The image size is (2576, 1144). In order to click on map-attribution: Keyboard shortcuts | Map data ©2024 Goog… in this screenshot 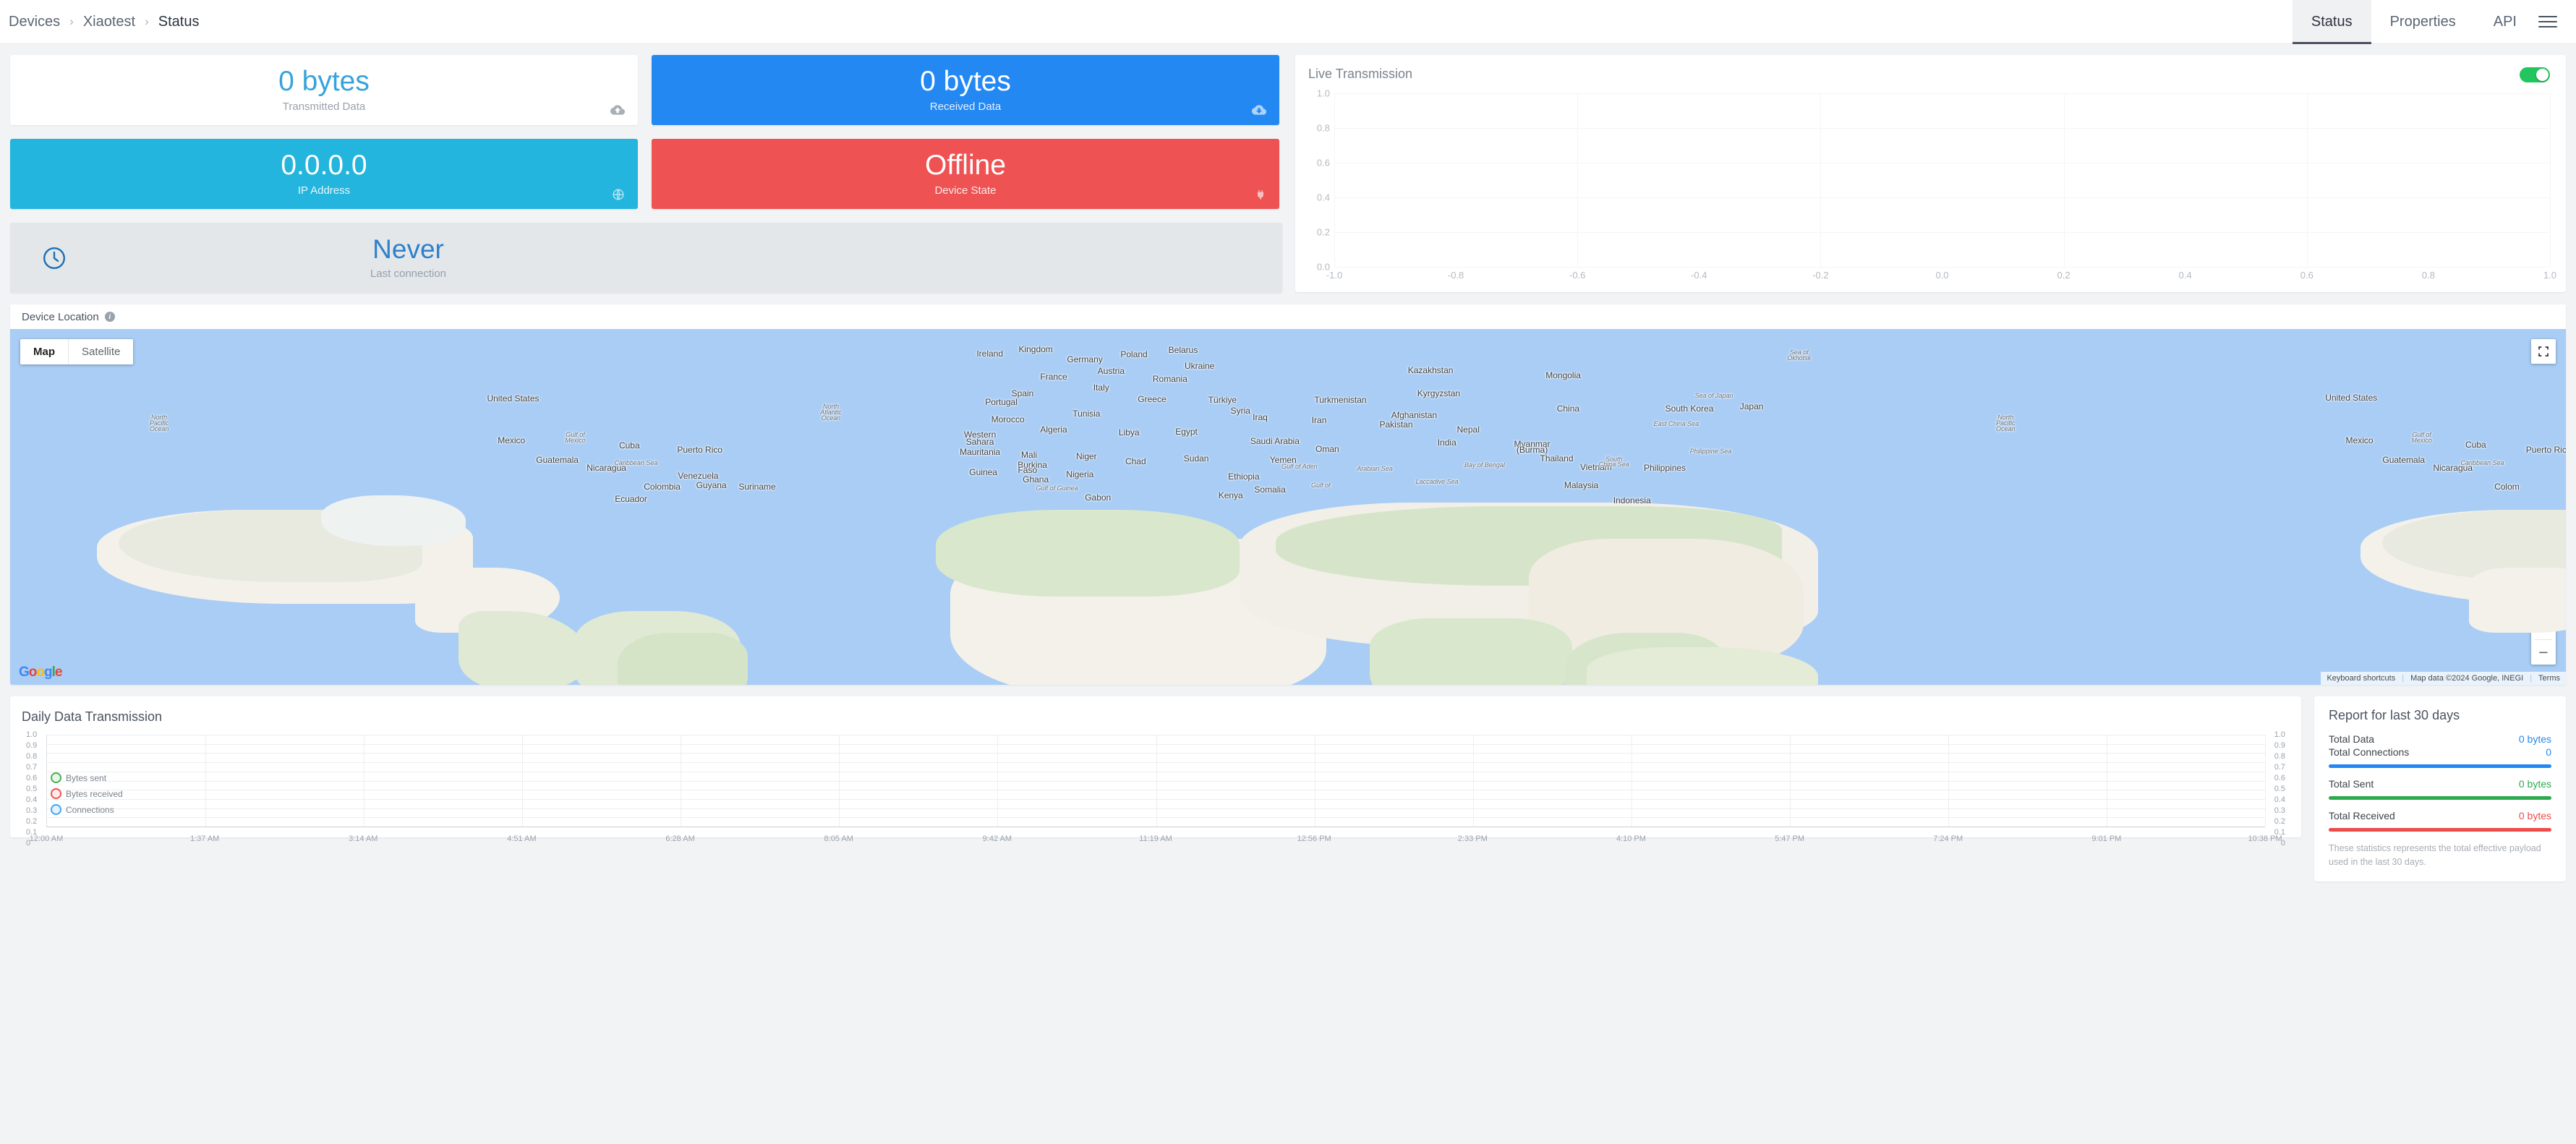, I will do `click(2443, 678)`.